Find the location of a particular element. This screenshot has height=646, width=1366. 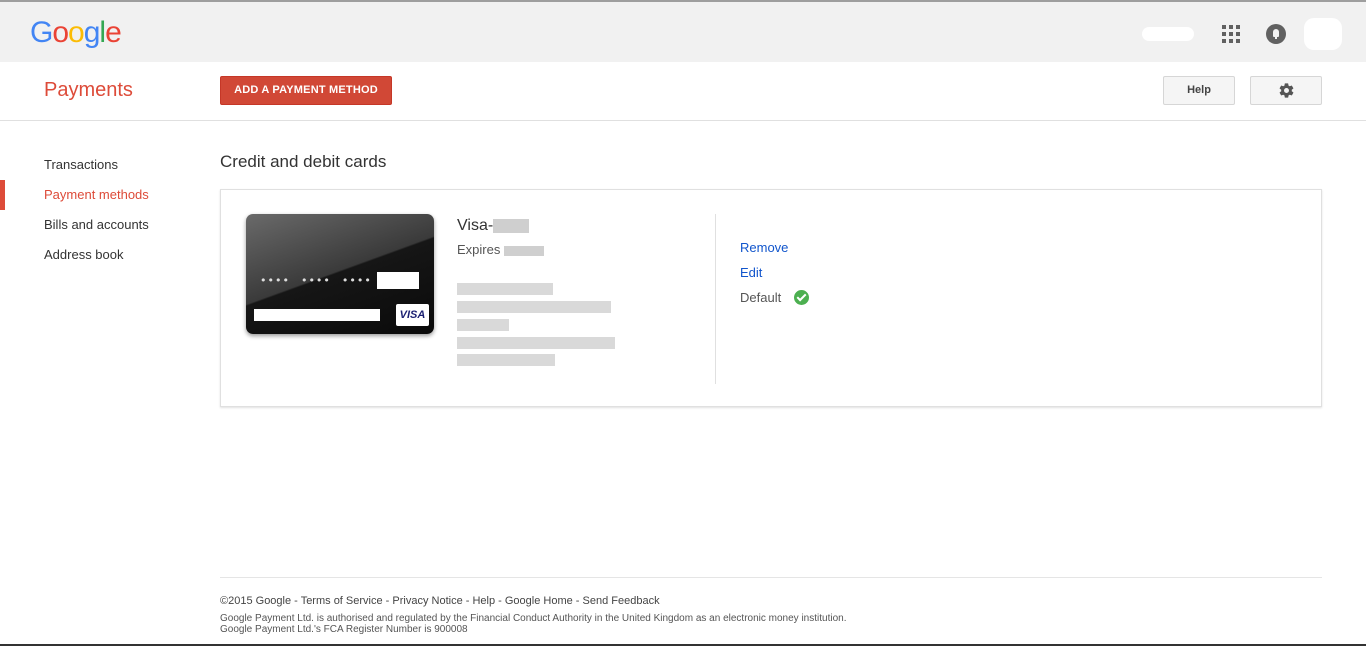

settings-button is located at coordinates (1286, 90).